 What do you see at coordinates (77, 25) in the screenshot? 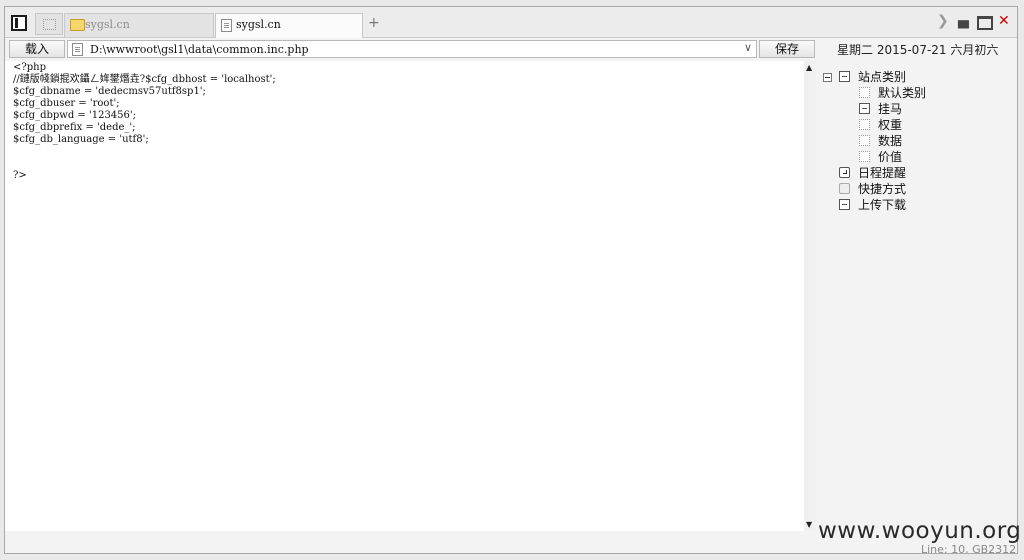
I see `folder-icon` at bounding box center [77, 25].